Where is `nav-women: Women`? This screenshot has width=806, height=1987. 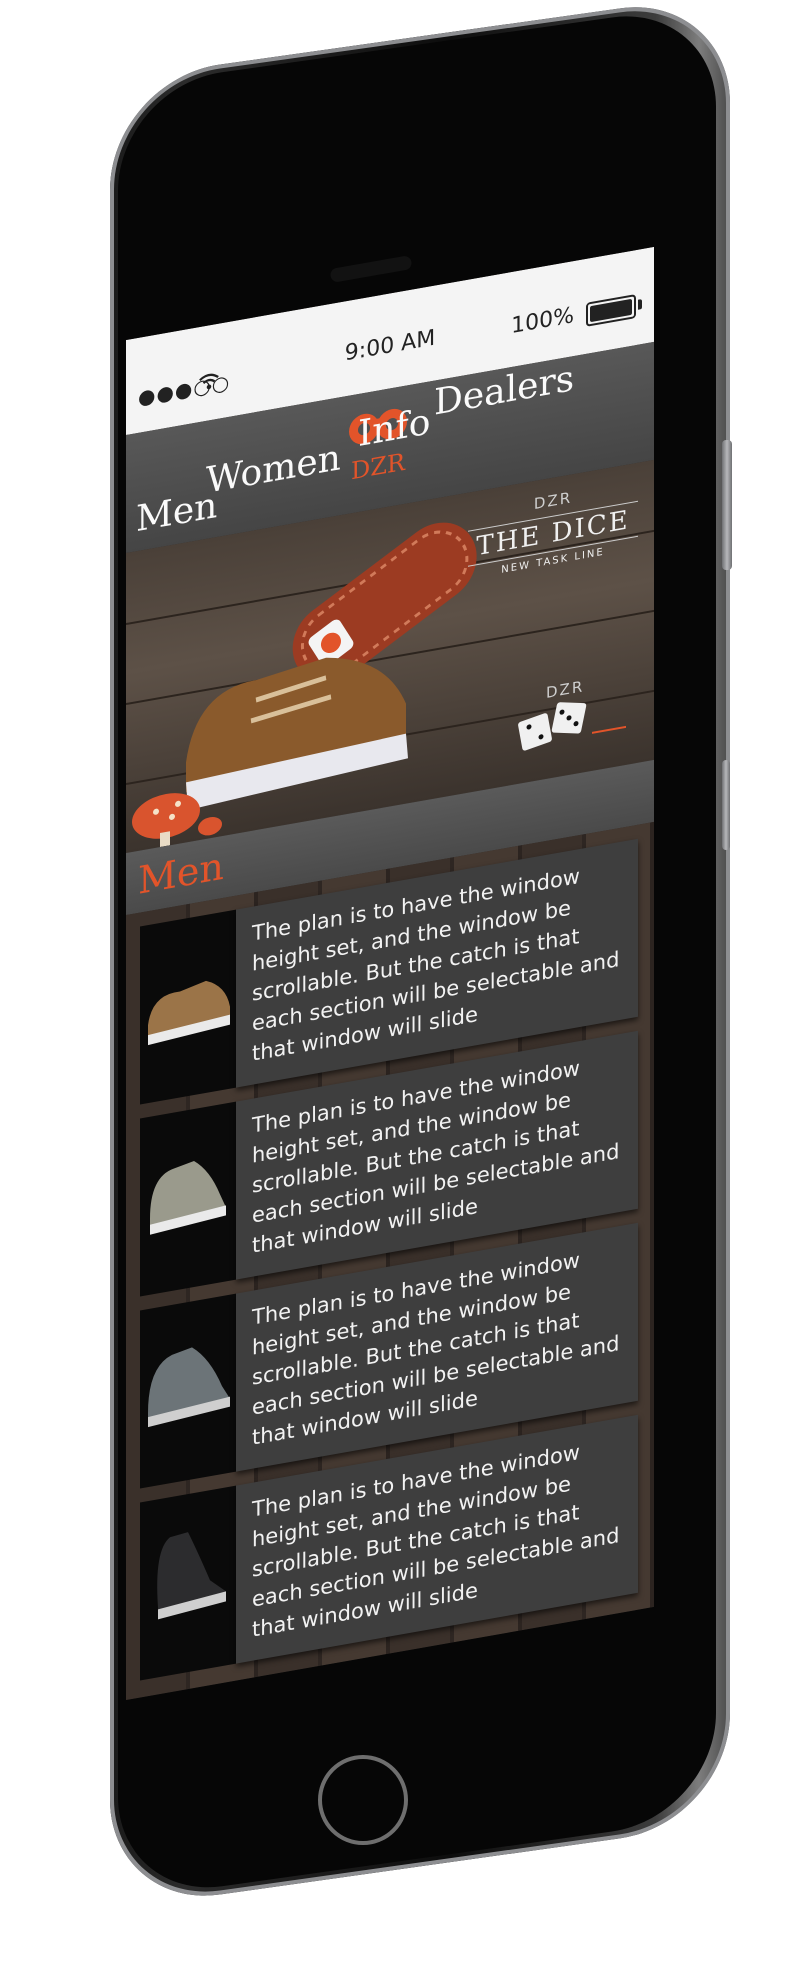
nav-women: Women is located at coordinates (273, 469).